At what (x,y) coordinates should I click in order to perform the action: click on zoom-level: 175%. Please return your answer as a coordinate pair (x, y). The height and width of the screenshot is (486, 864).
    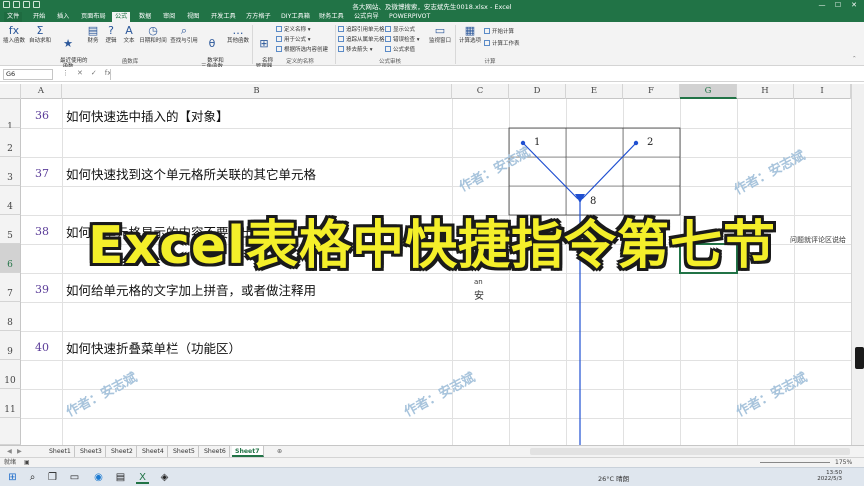
    Looking at the image, I should click on (843, 462).